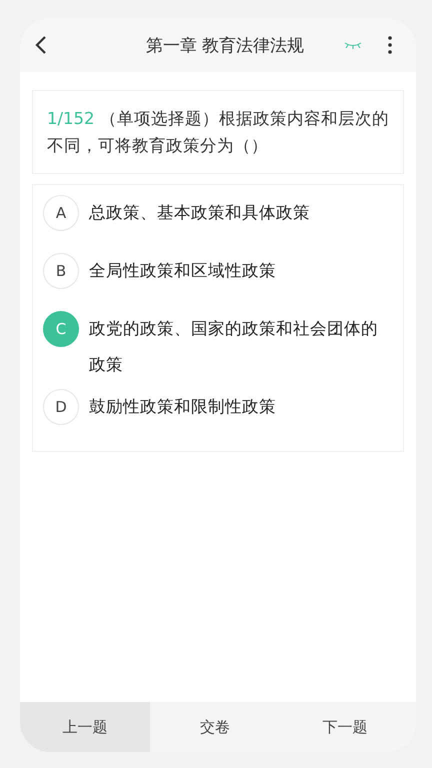 The image size is (432, 768). I want to click on question-text: 1/152 （单项选择题）根据政策内容和层次的不同，可将教育政策分为（）, so click(218, 132).